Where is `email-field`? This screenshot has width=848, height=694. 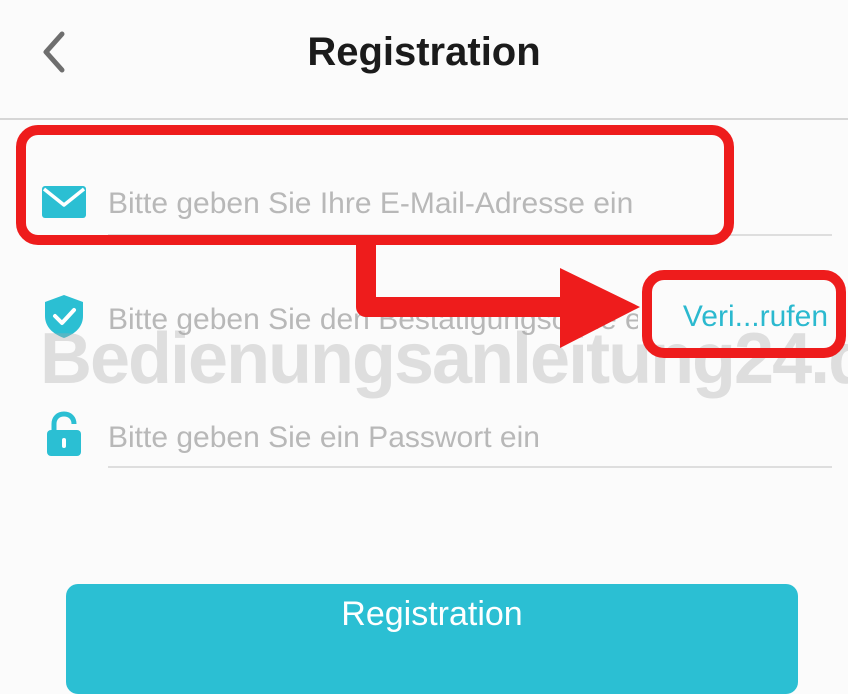 email-field is located at coordinates (434, 205).